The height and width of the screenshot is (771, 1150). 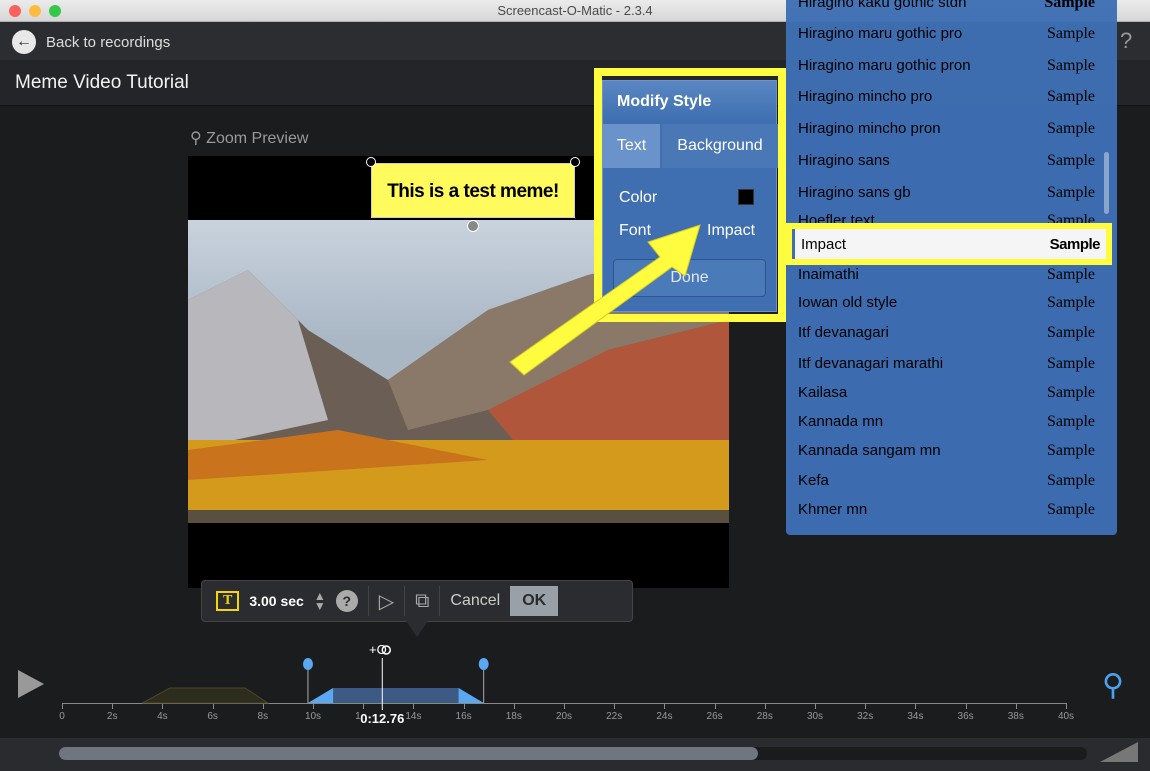 I want to click on zoom-window-button, so click(x=55, y=11).